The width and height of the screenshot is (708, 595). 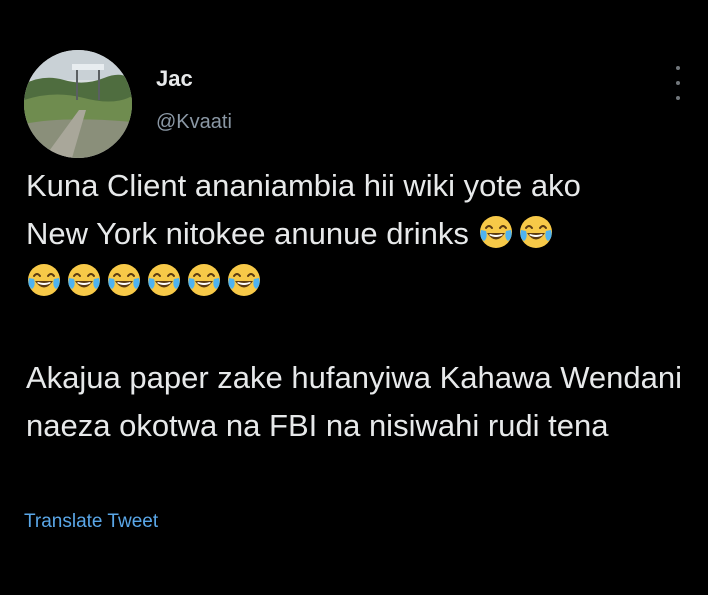 What do you see at coordinates (174, 79) in the screenshot?
I see `display-name: Jac` at bounding box center [174, 79].